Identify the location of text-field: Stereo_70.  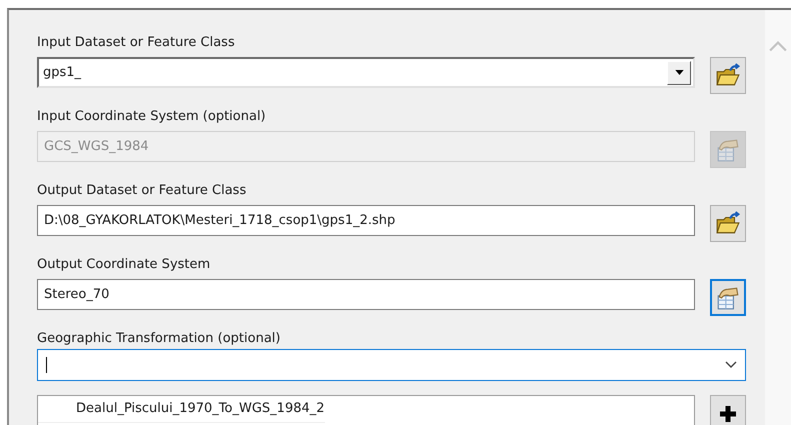
(366, 294).